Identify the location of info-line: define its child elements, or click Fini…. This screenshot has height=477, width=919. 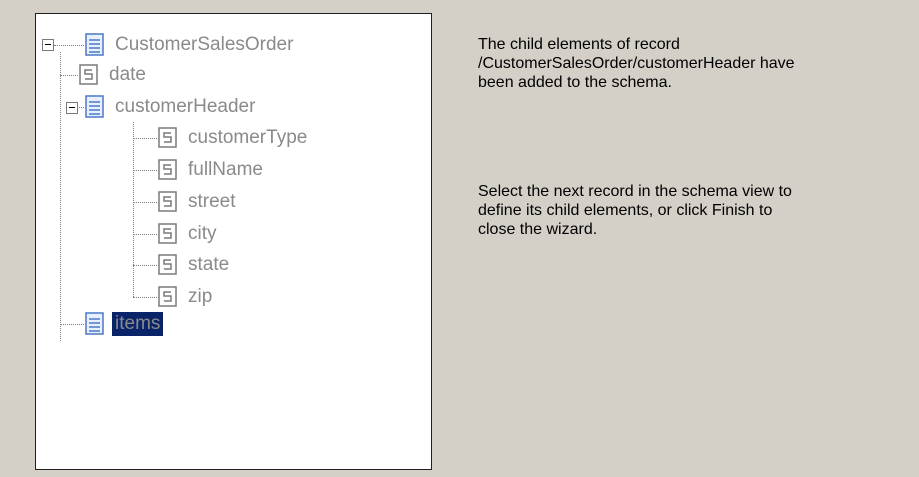
(625, 210).